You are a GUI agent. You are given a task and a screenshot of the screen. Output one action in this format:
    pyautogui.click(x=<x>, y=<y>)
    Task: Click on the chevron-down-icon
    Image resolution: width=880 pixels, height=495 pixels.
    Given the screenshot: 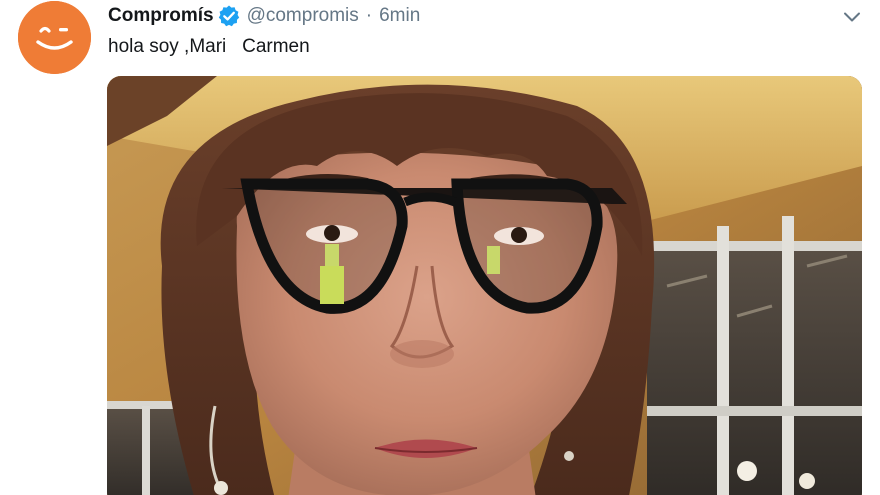 What is the action you would take?
    pyautogui.click(x=852, y=17)
    